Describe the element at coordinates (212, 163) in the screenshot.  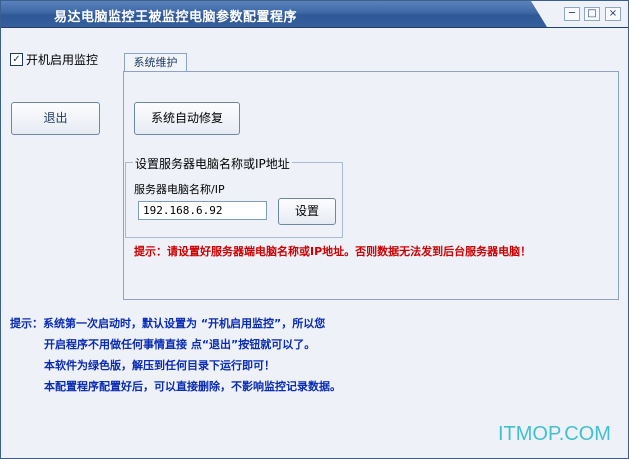
I see `server-group-title: 设置服务器电脑名称或IP地址` at that location.